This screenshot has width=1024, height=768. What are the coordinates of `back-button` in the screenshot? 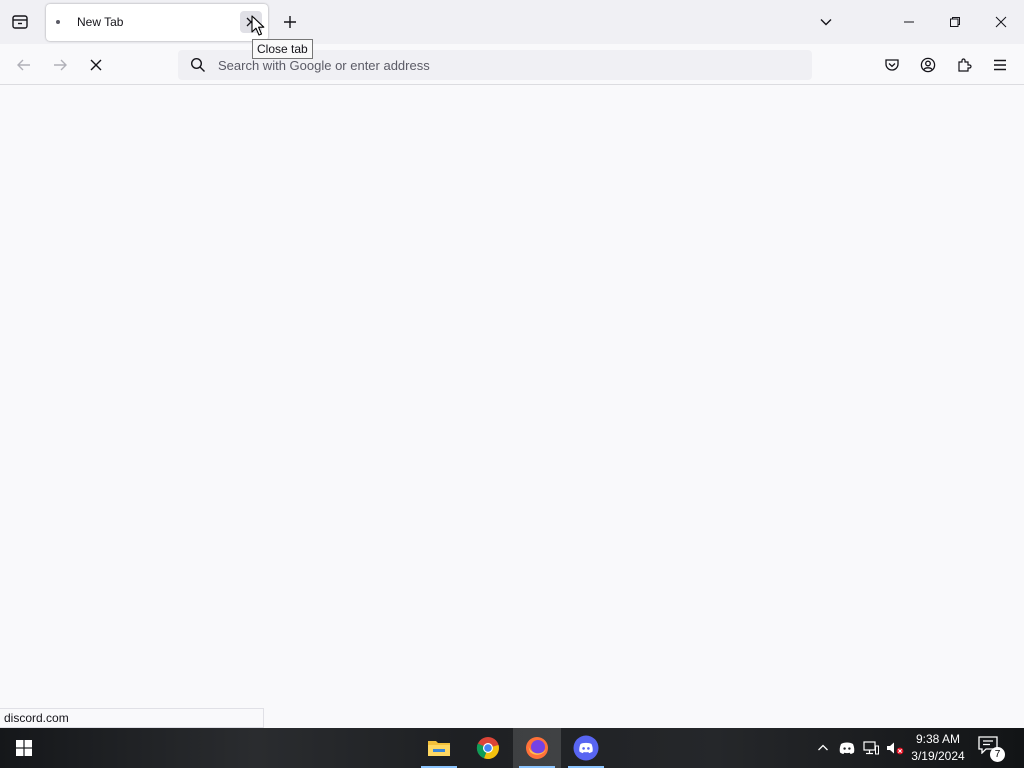 It's located at (24, 65).